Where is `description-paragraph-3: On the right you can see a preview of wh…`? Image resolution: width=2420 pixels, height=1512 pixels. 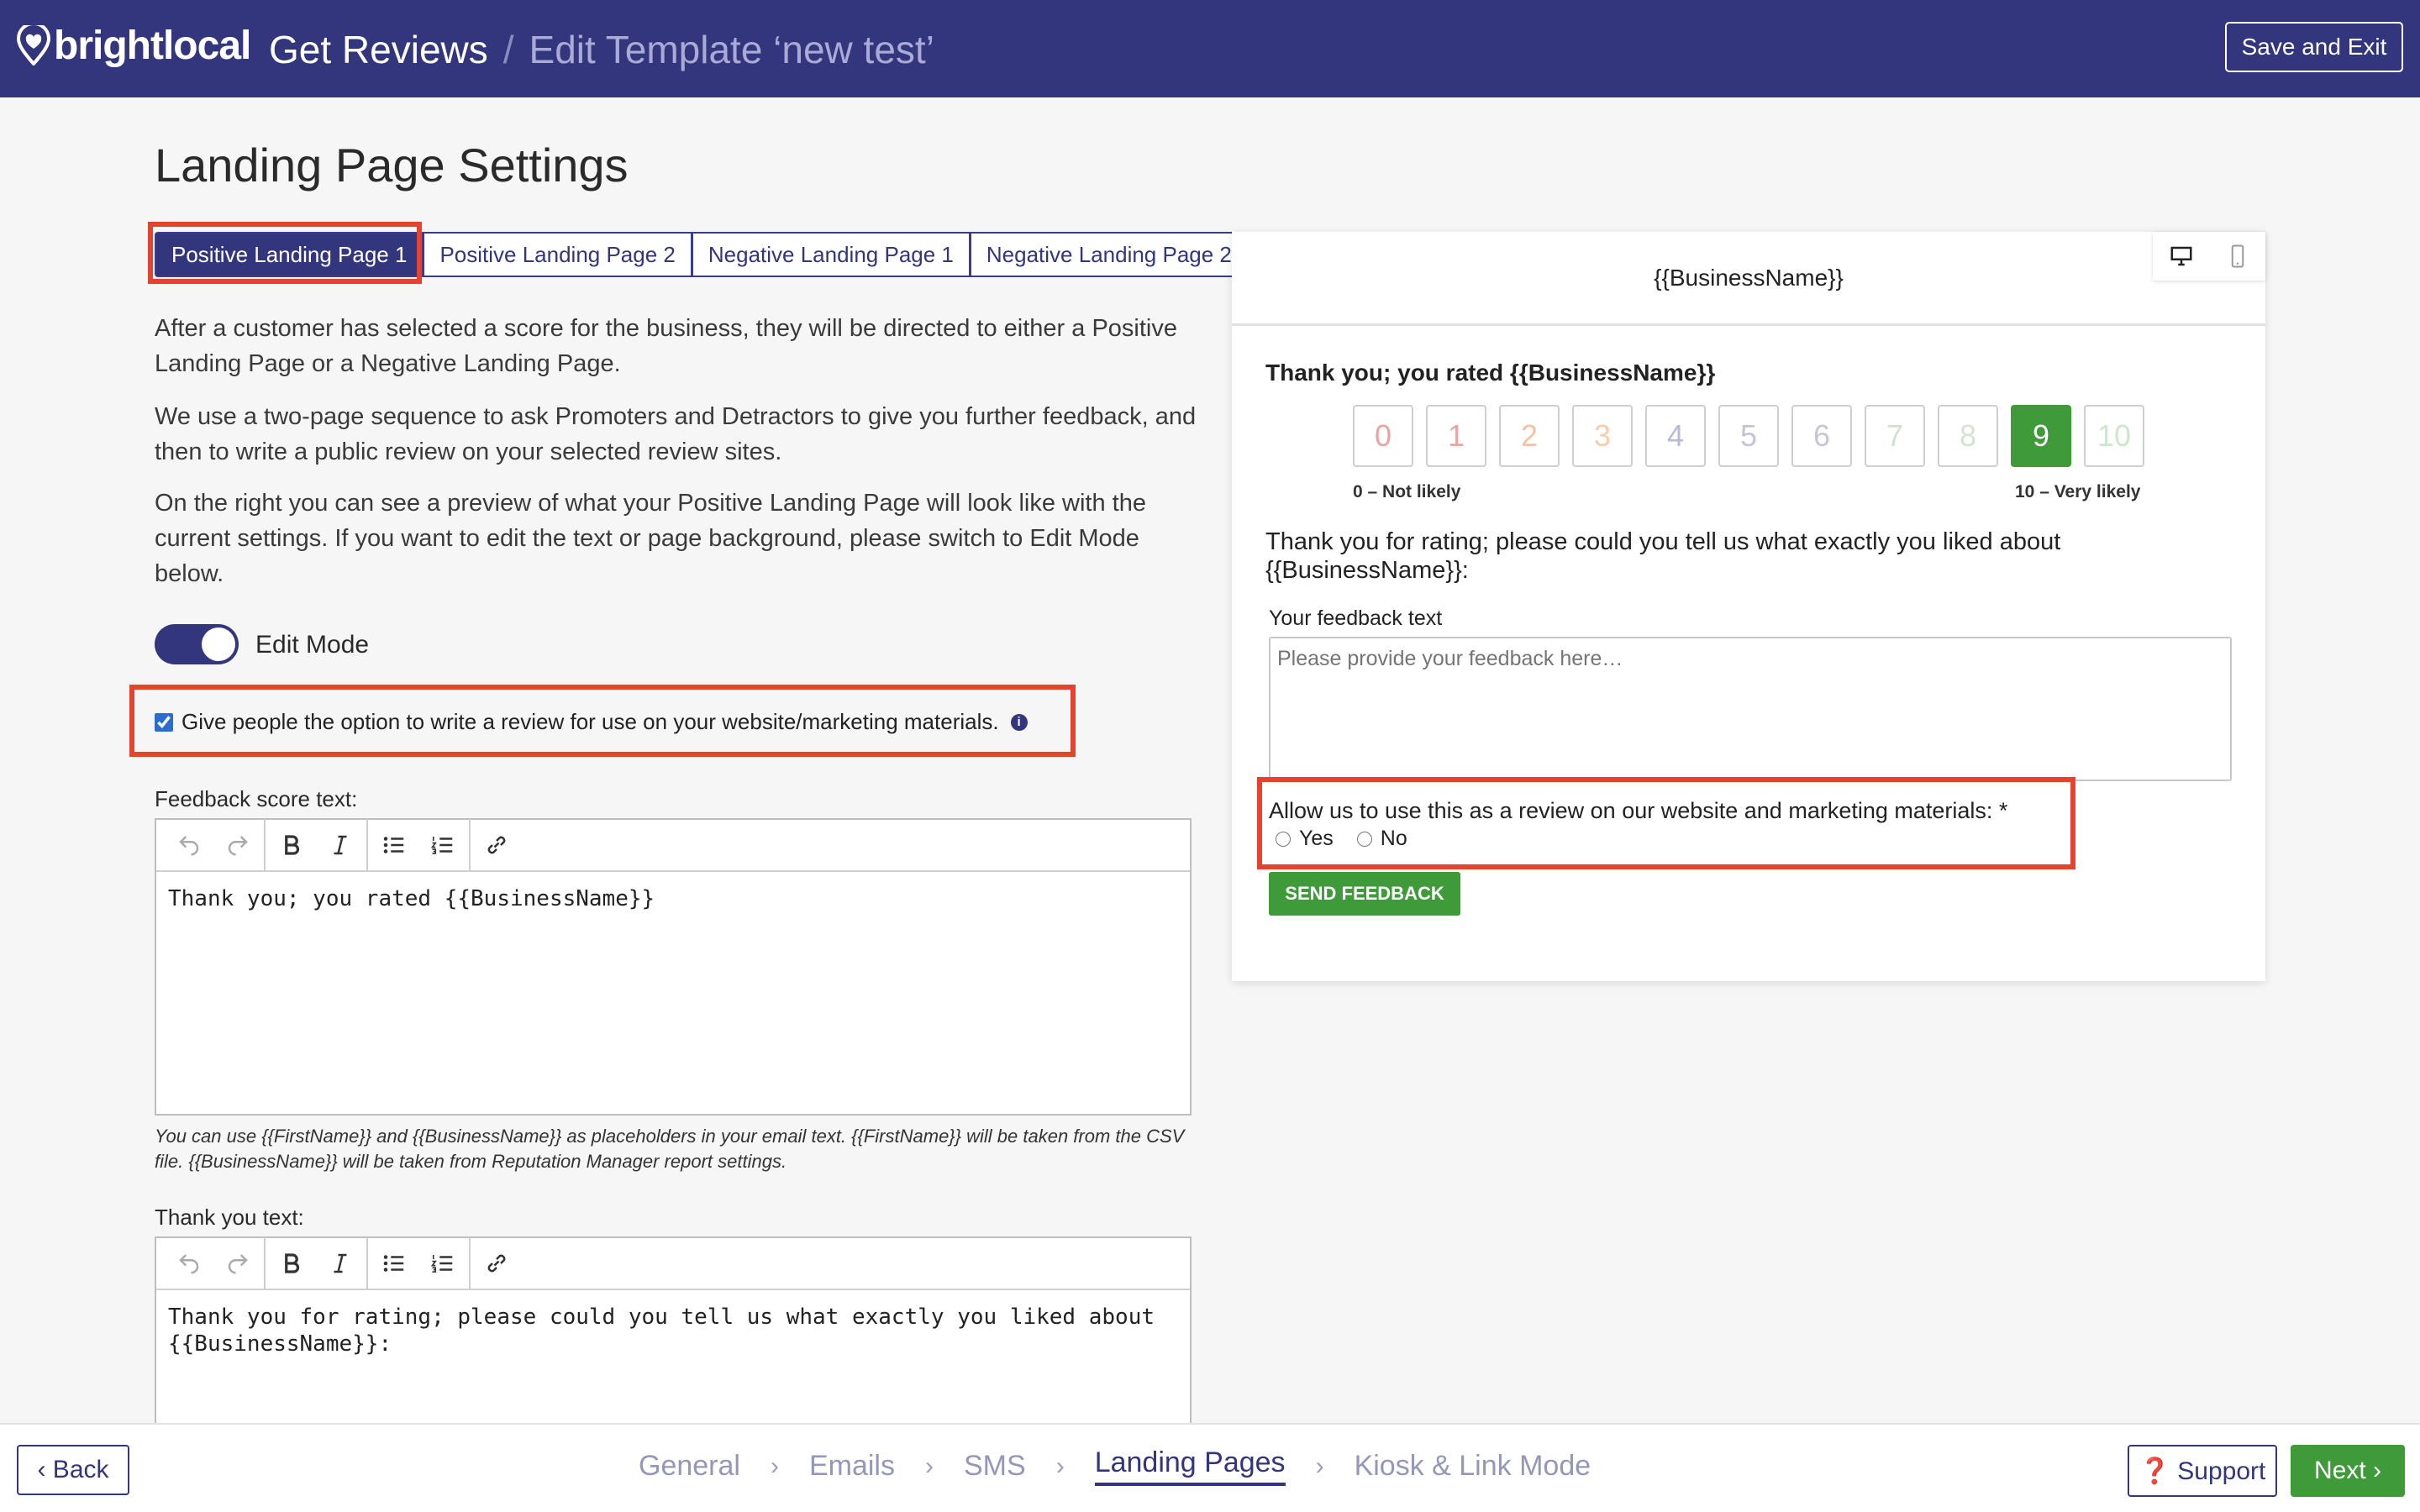 description-paragraph-3: On the right you can see a preview of wh… is located at coordinates (650, 538).